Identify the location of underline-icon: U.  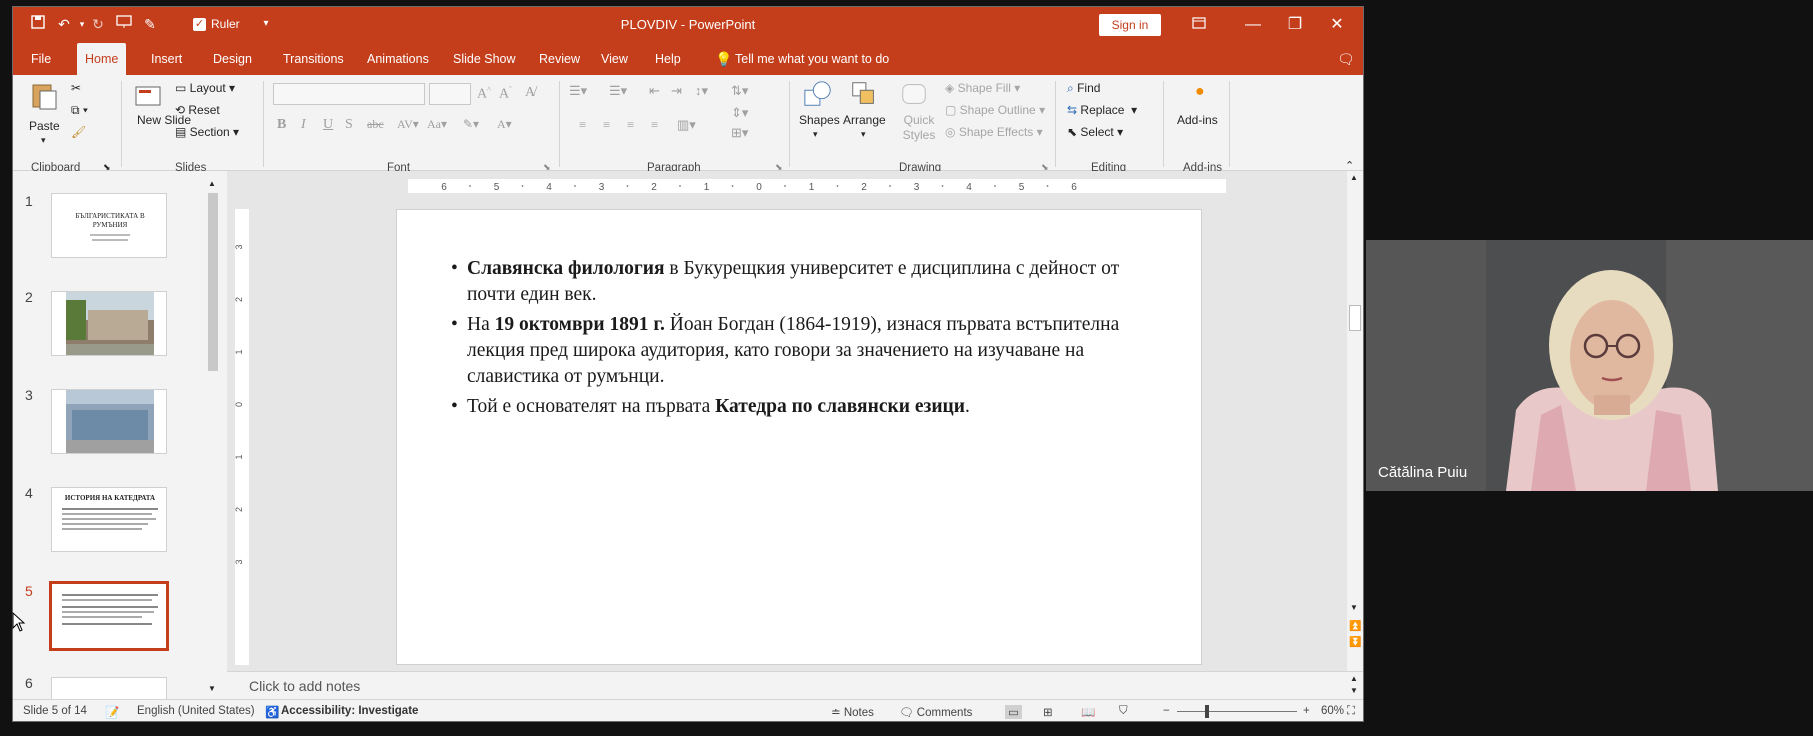
(328, 125).